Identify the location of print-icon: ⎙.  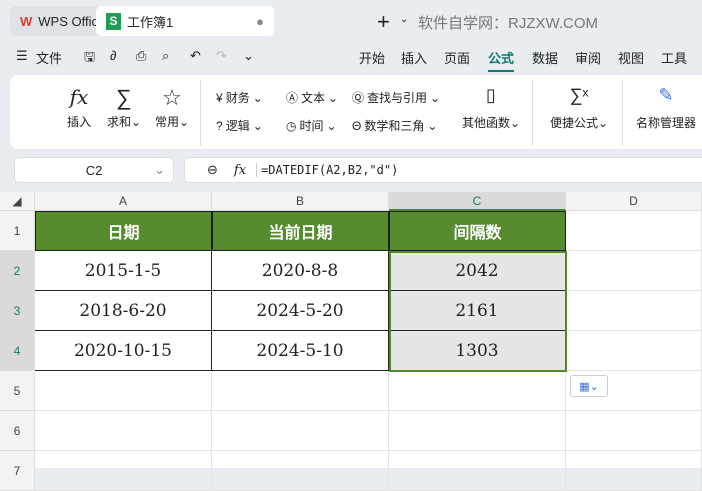
(141, 56).